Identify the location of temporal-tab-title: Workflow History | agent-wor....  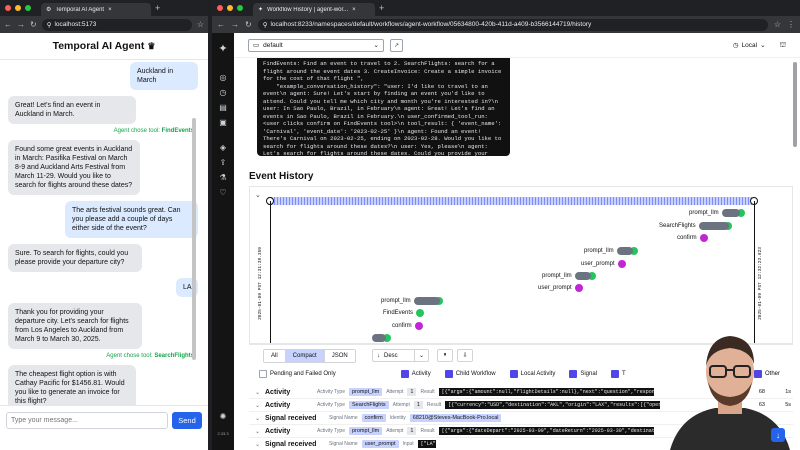
(308, 9).